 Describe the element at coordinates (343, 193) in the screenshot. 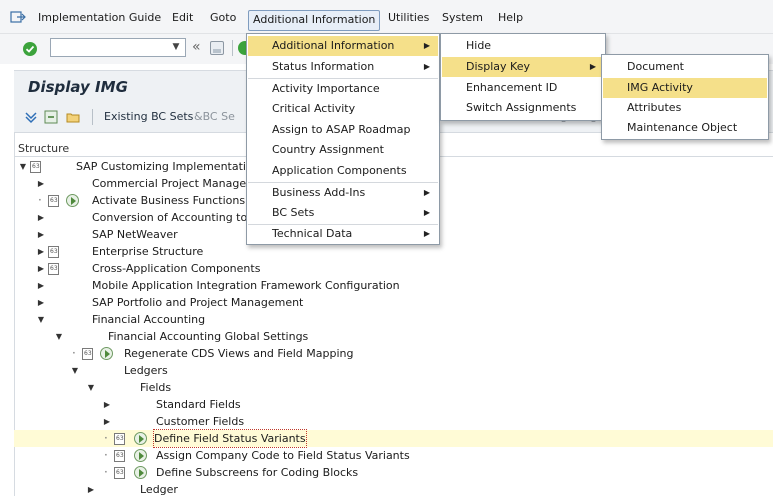

I see `menu-item-business-add-ins: Business Add-Ins ▶` at that location.